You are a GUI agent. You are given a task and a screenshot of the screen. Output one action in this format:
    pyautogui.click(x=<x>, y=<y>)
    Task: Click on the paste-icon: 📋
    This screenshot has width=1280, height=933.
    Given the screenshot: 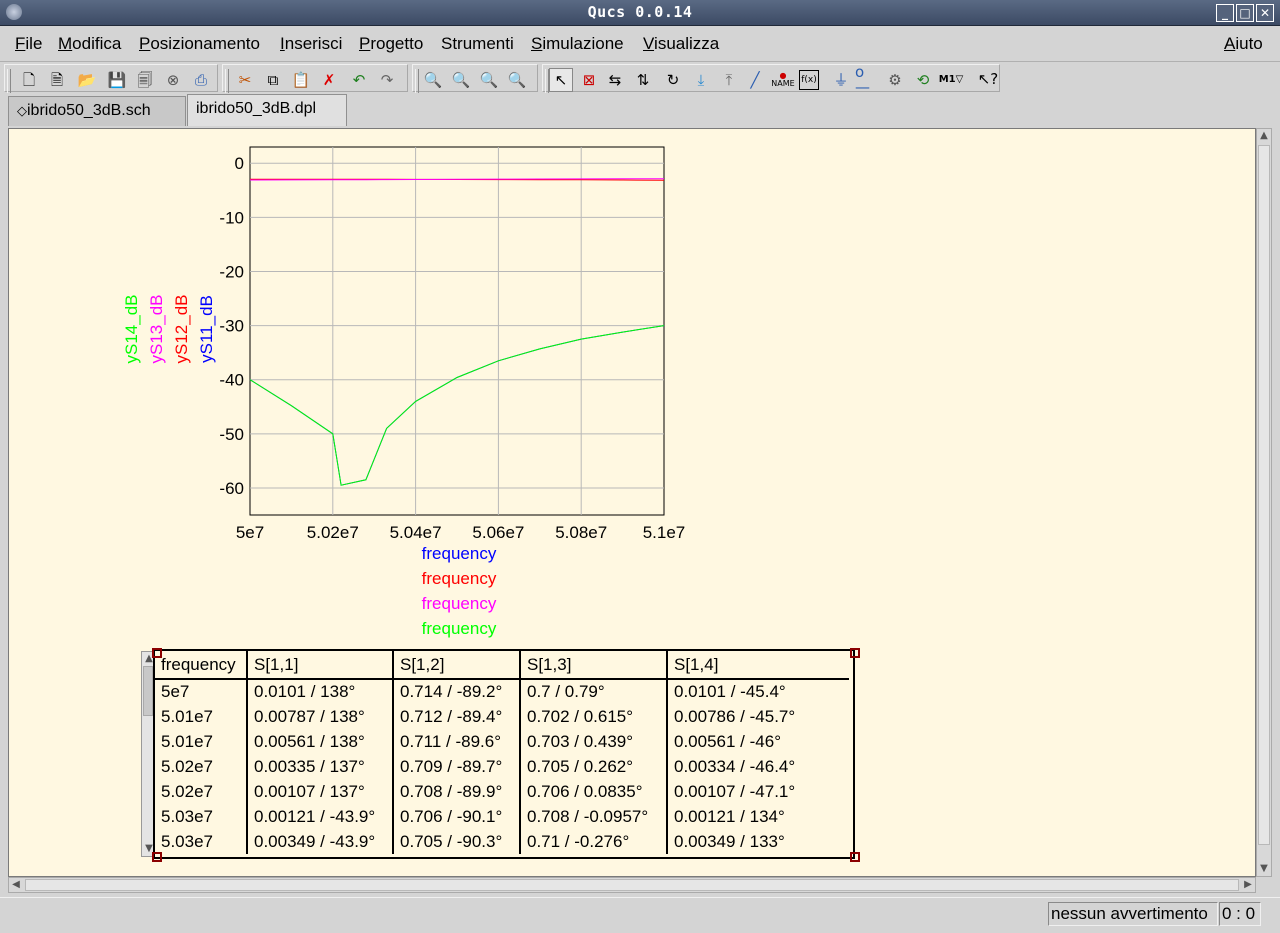 What is the action you would take?
    pyautogui.click(x=301, y=80)
    